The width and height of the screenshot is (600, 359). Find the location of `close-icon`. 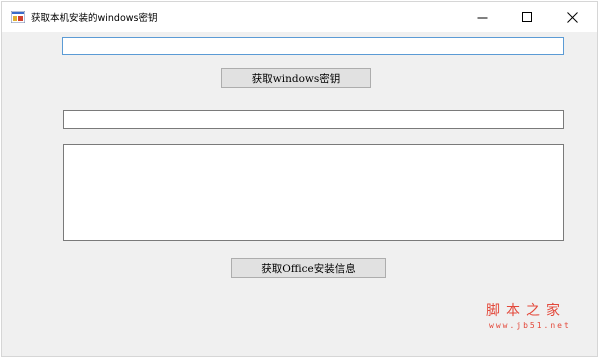

close-icon is located at coordinates (572, 17).